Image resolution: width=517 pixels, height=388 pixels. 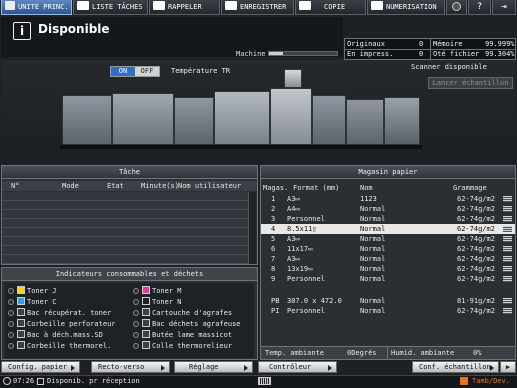 What do you see at coordinates (479, 7) in the screenshot?
I see `help-button: ?` at bounding box center [479, 7].